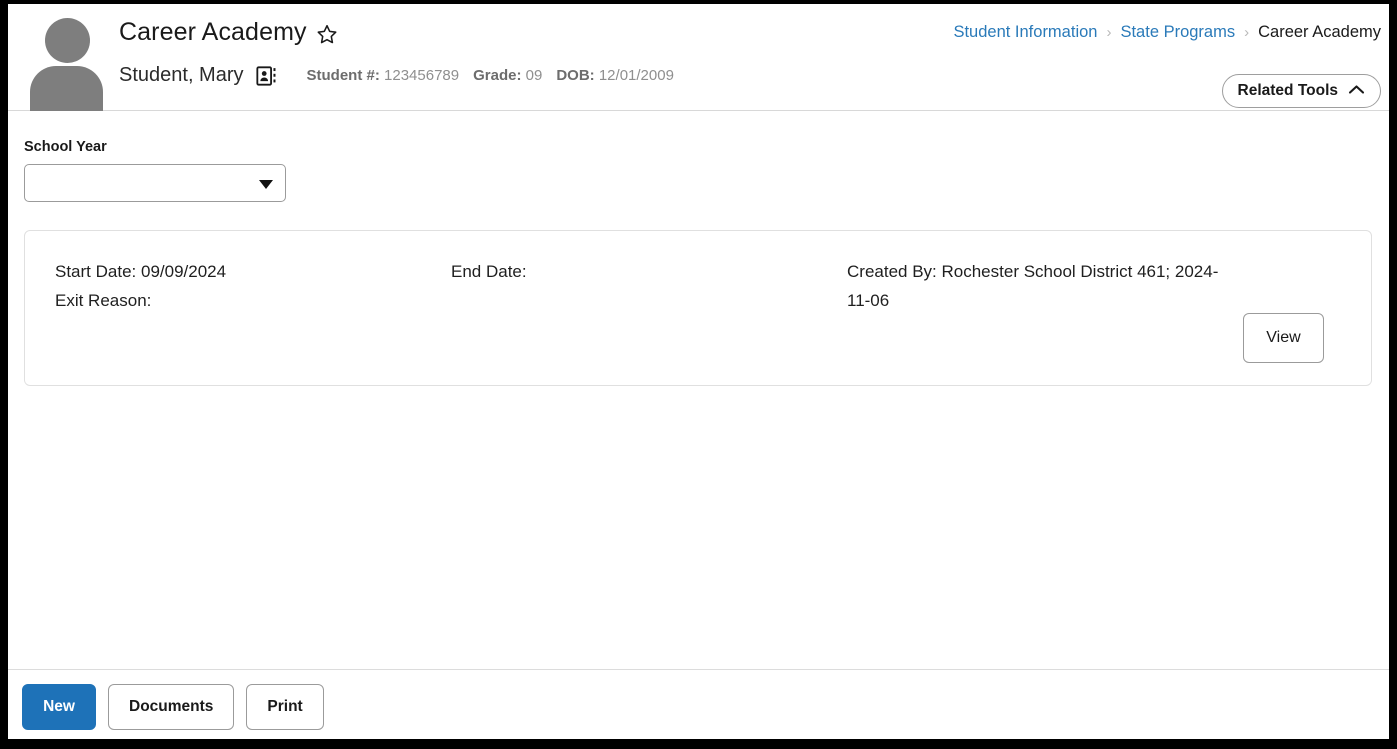  Describe the element at coordinates (1025, 32) in the screenshot. I see `breadcrumb-item-student-information: Student Information` at that location.